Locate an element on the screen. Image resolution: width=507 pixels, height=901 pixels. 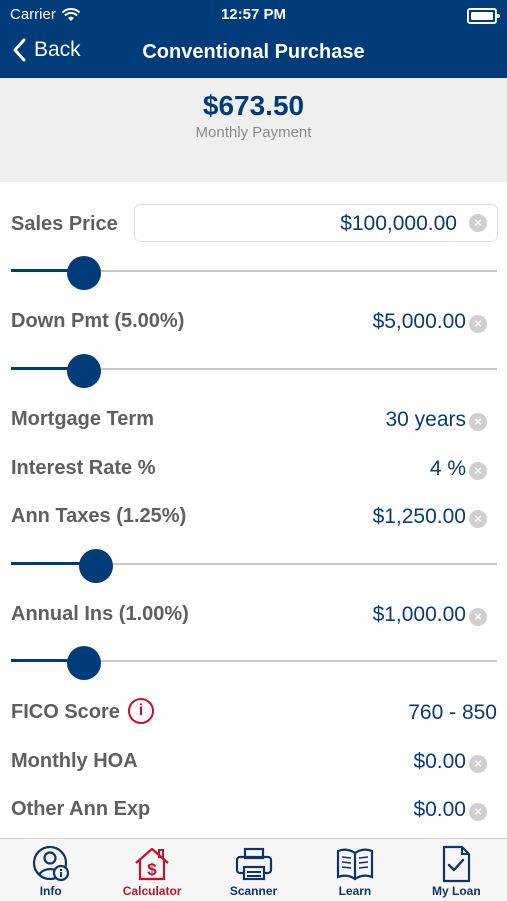
monthly-payment-label: Monthly Payment is located at coordinates (253, 132).